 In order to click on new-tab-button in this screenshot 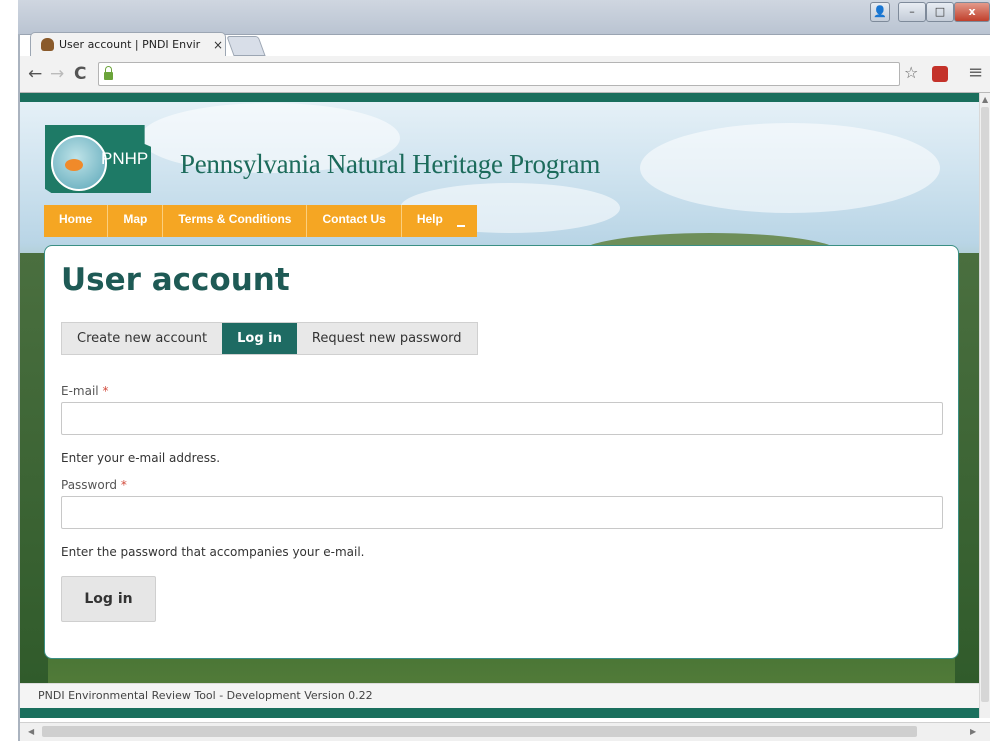, I will do `click(246, 46)`.